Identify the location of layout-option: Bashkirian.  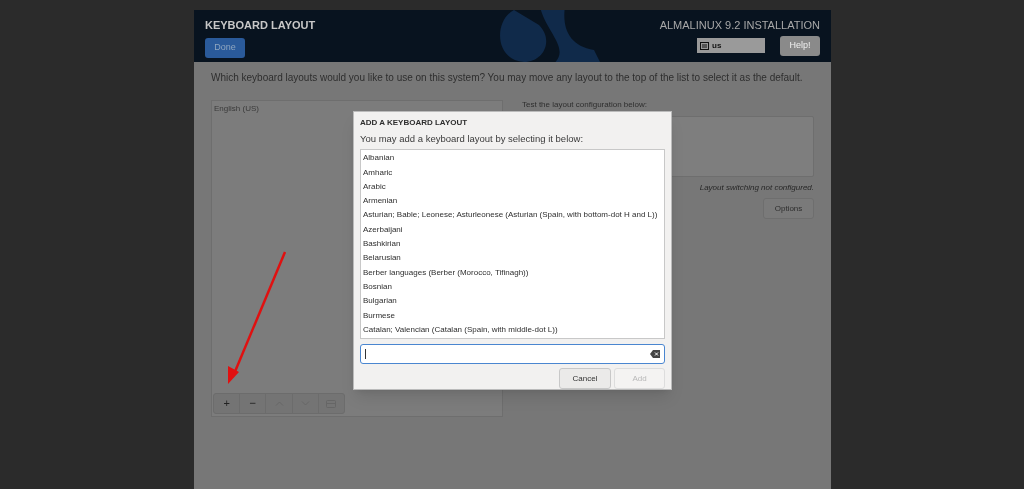
(512, 244).